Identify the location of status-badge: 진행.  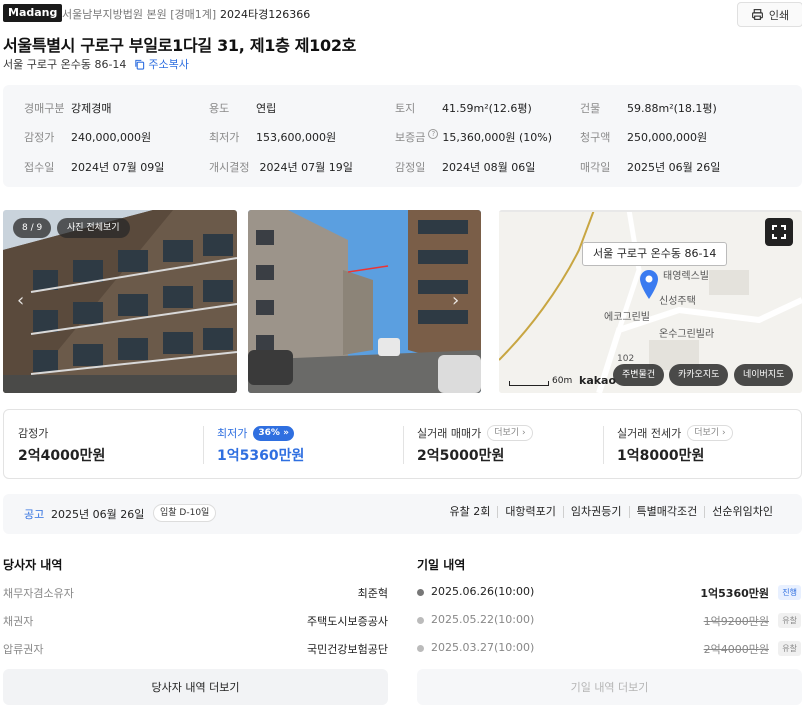
(789, 592).